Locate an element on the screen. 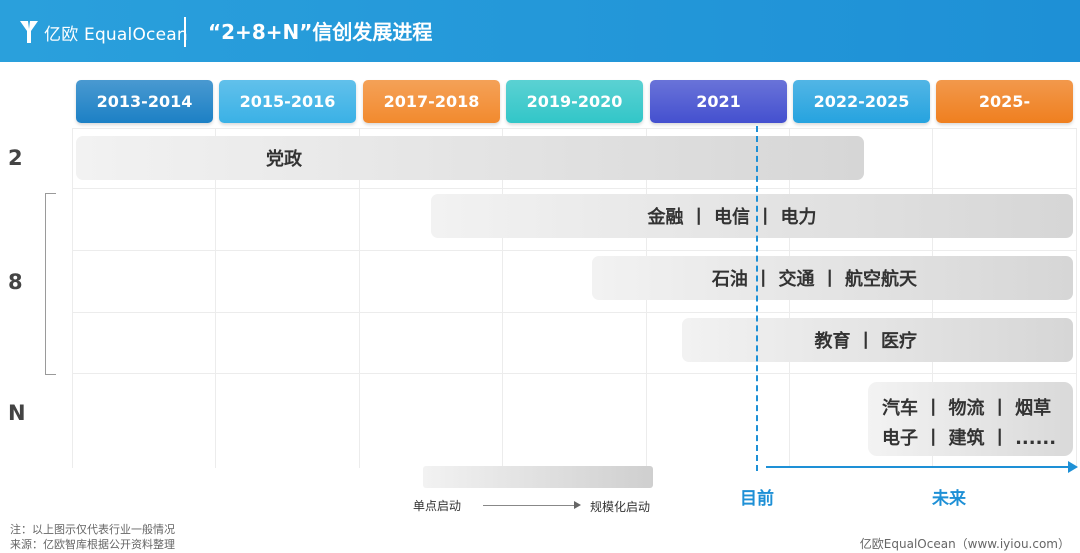  period-tab: 2015-2016 is located at coordinates (287, 101).